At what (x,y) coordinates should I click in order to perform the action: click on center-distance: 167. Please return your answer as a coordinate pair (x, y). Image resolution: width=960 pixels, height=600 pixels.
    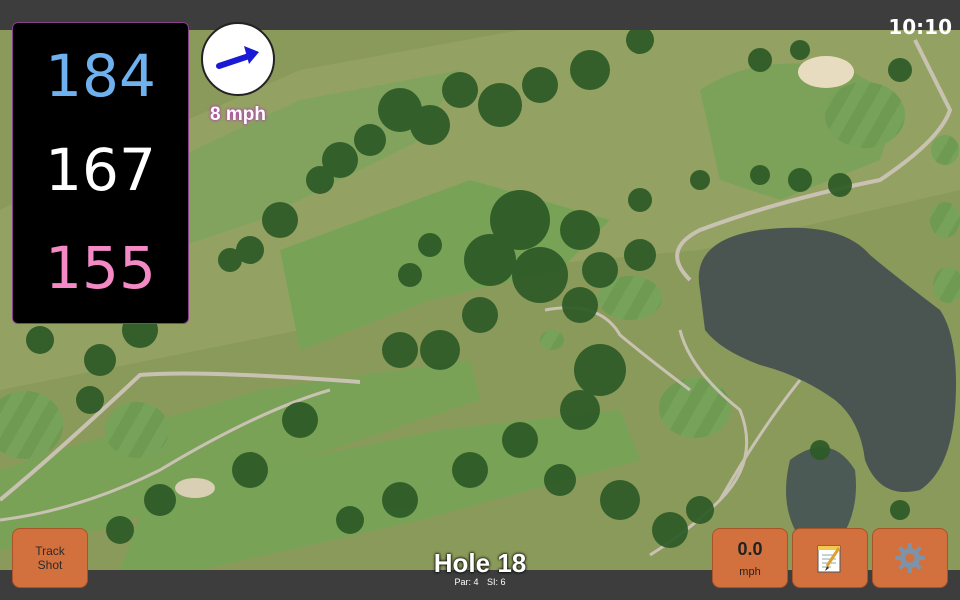
    Looking at the image, I should click on (100, 170).